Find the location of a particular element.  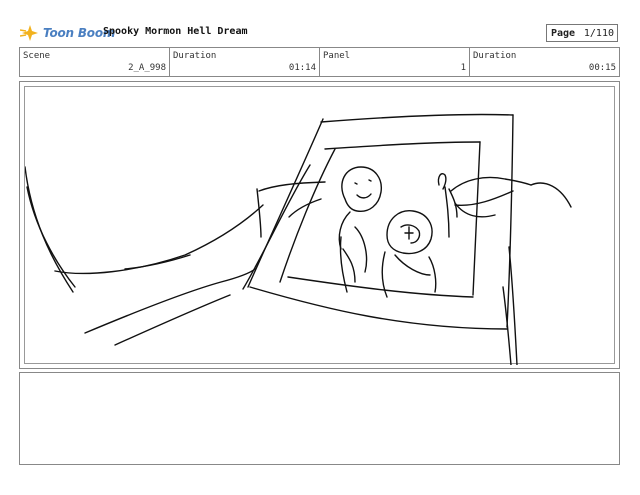

panel-duration-label: Duration is located at coordinates (495, 56).